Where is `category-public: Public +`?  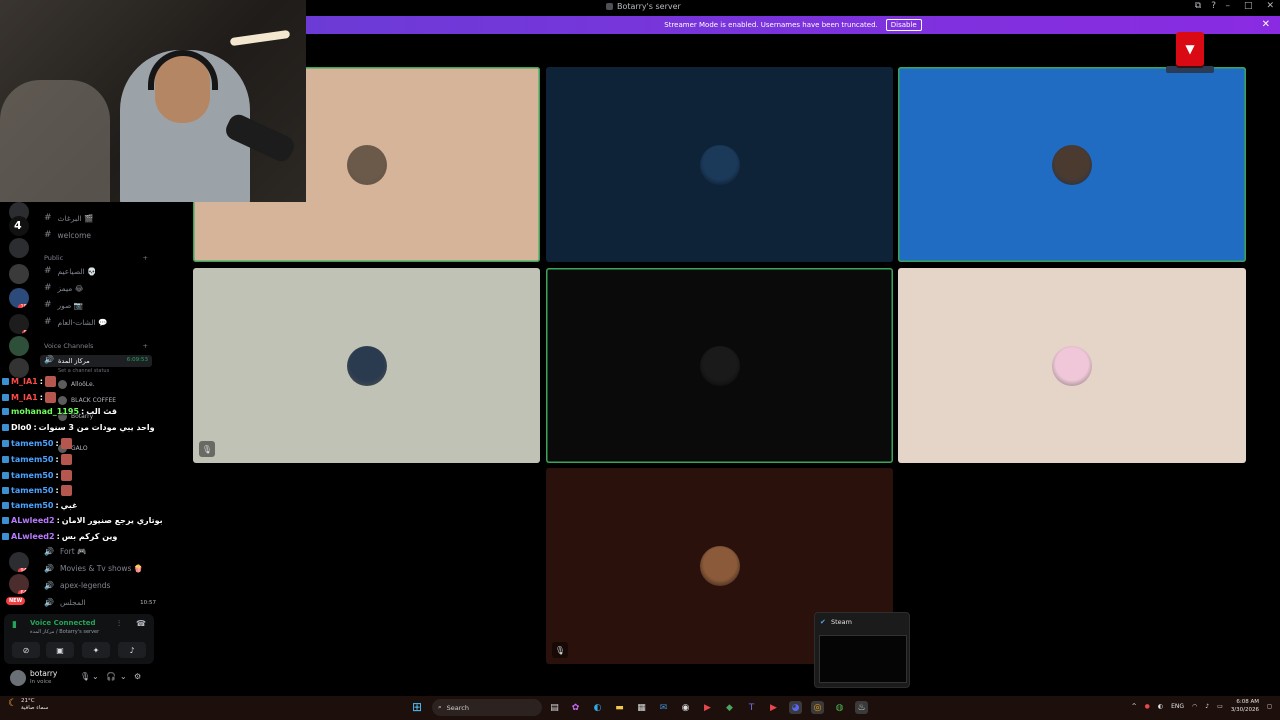 category-public: Public + is located at coordinates (96, 258).